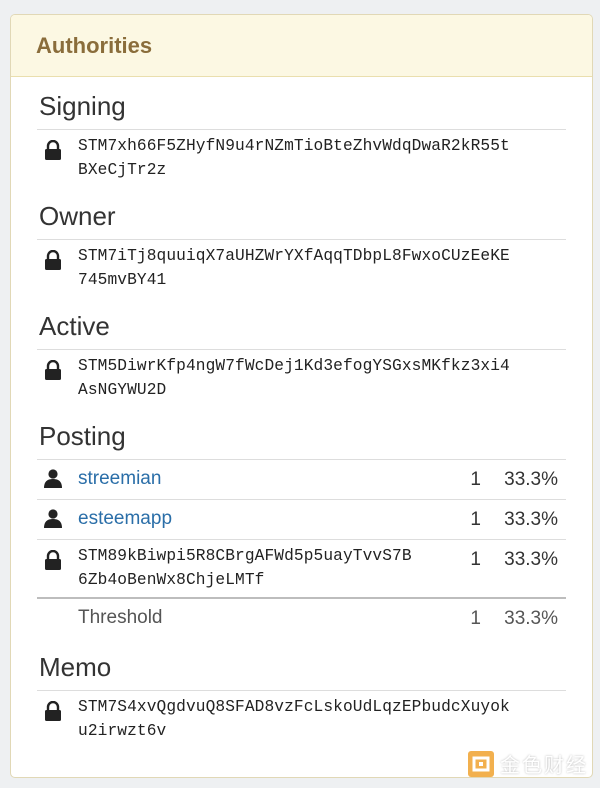 Image resolution: width=600 pixels, height=788 pixels. Describe the element at coordinates (301, 46) in the screenshot. I see `panel-header: Authorities` at that location.